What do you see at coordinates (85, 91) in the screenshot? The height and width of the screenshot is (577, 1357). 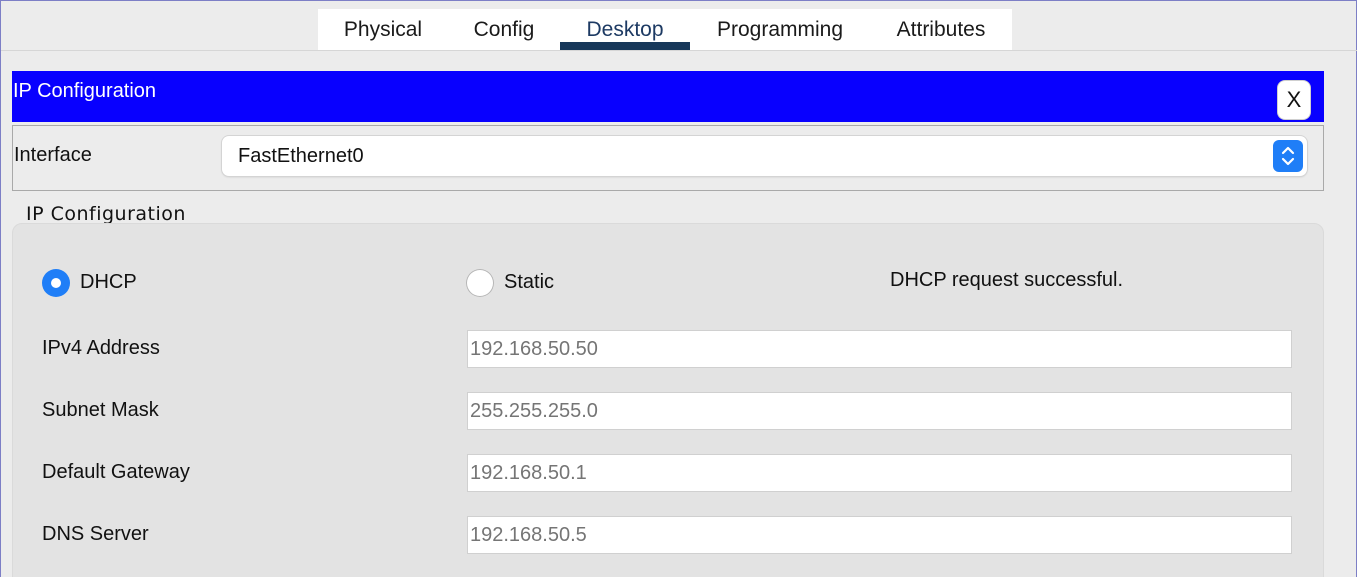 I see `app-title: IP Configuration` at bounding box center [85, 91].